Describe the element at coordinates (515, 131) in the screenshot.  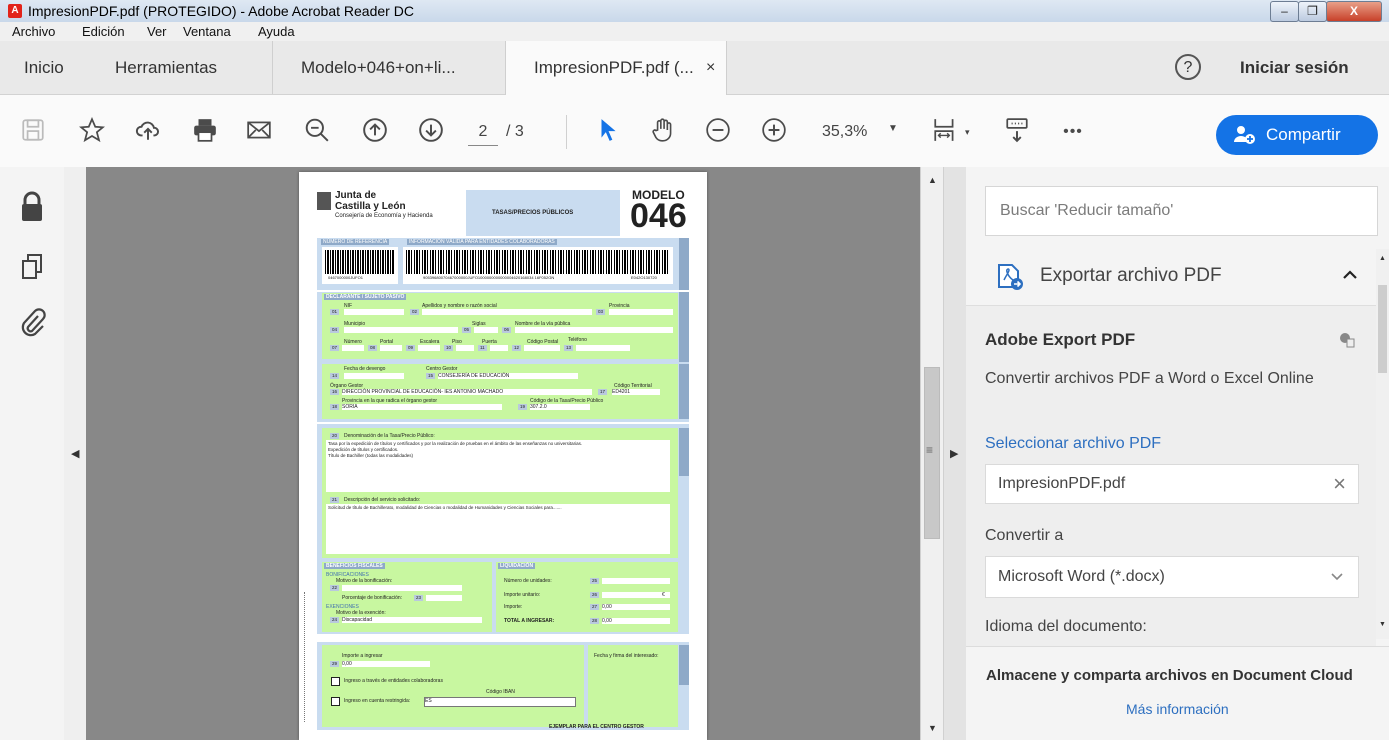
I see `page-total: / 3` at that location.